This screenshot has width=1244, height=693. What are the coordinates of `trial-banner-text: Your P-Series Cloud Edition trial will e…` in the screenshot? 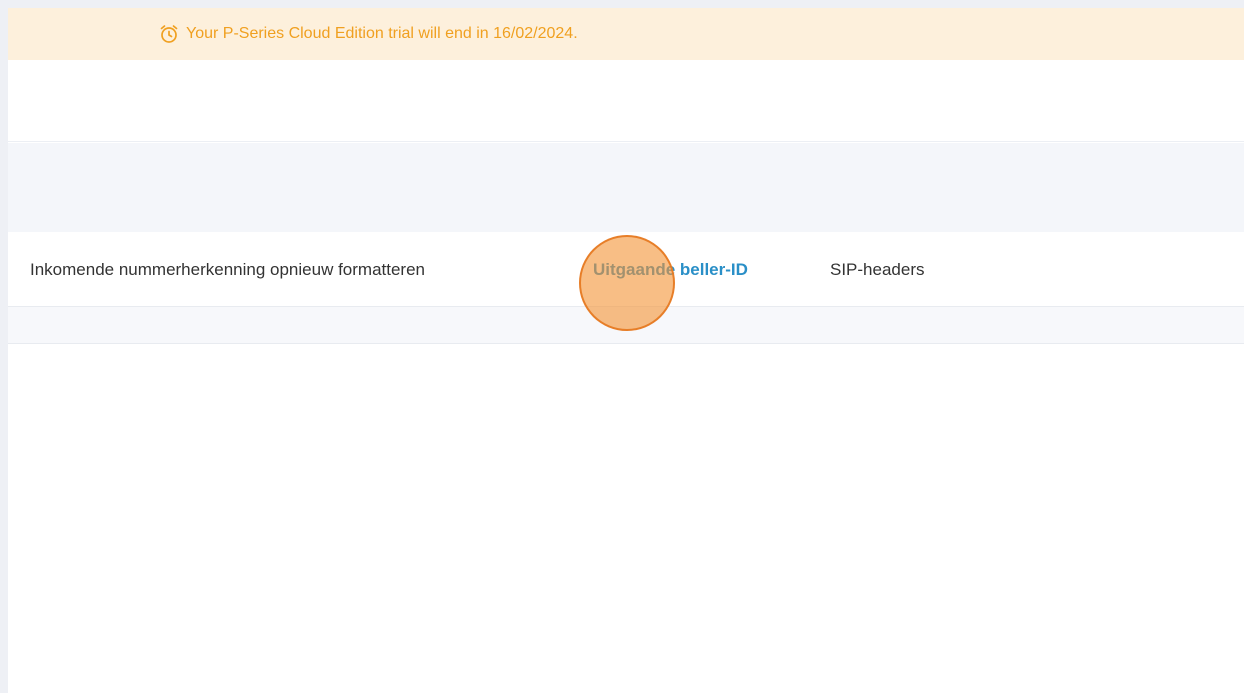 It's located at (382, 33).